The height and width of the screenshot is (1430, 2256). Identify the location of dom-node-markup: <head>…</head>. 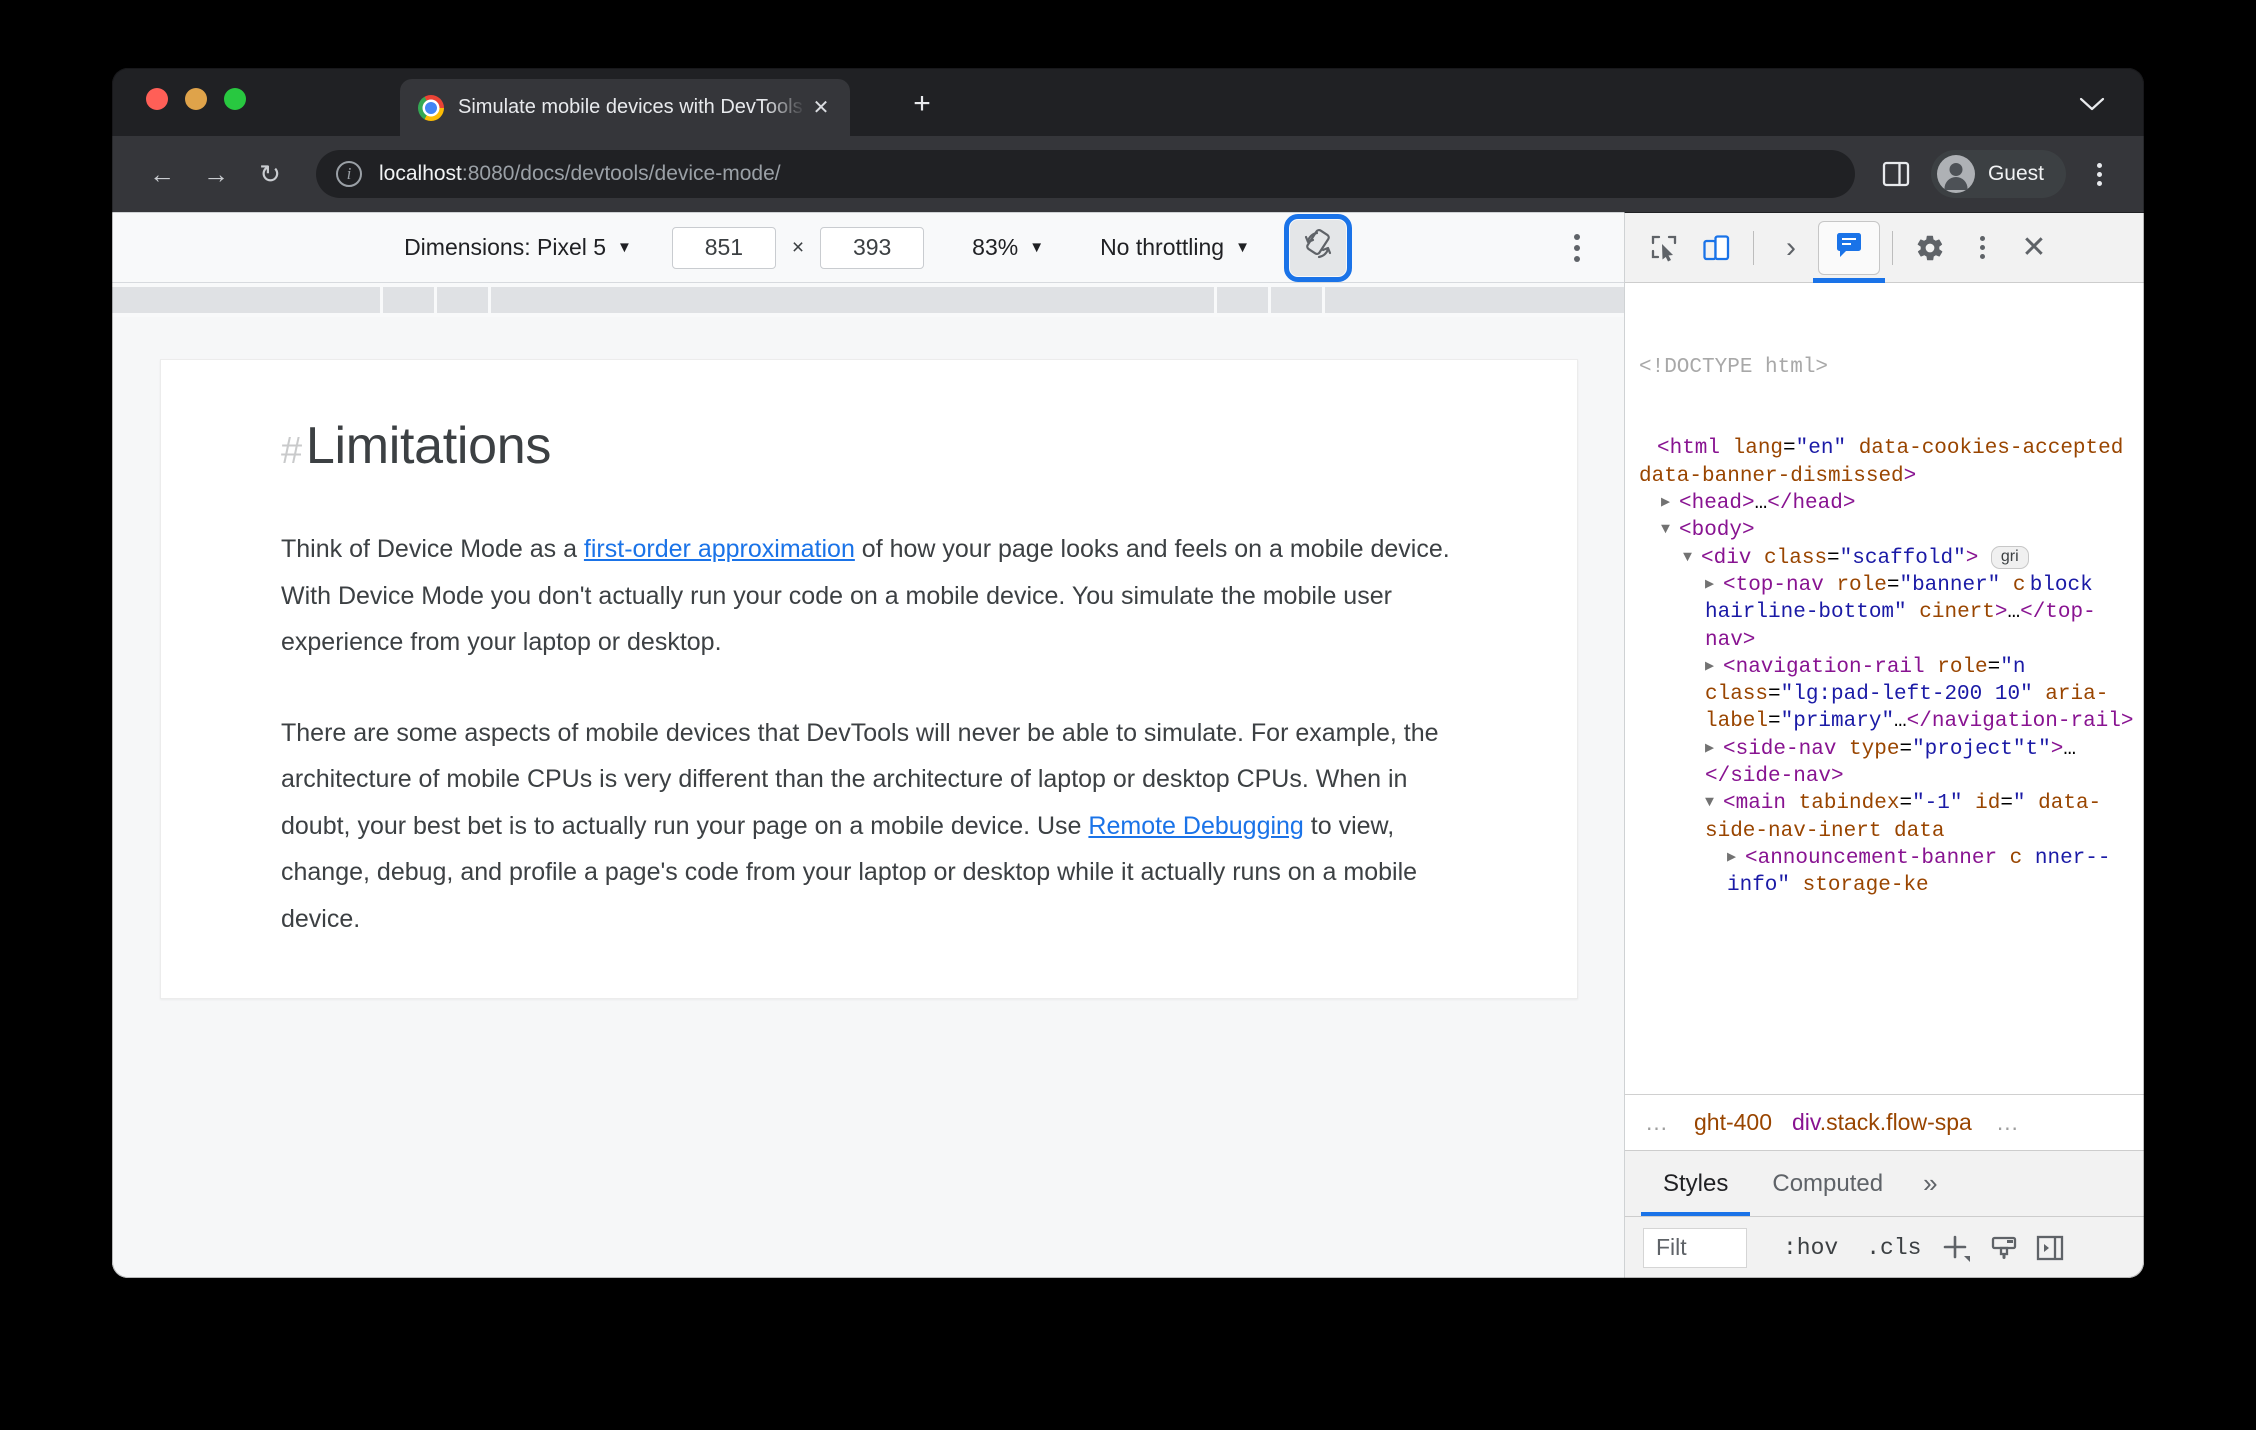
(1767, 504).